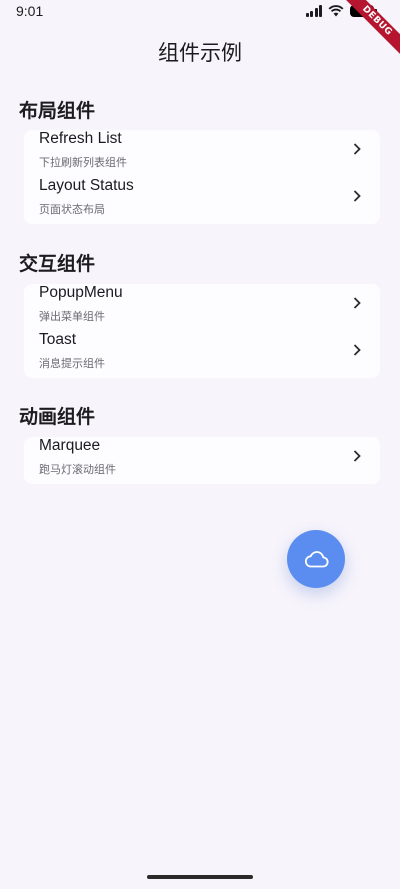 This screenshot has width=400, height=889. Describe the element at coordinates (72, 209) in the screenshot. I see `list-item-subtitle: 页面状态布局` at that location.